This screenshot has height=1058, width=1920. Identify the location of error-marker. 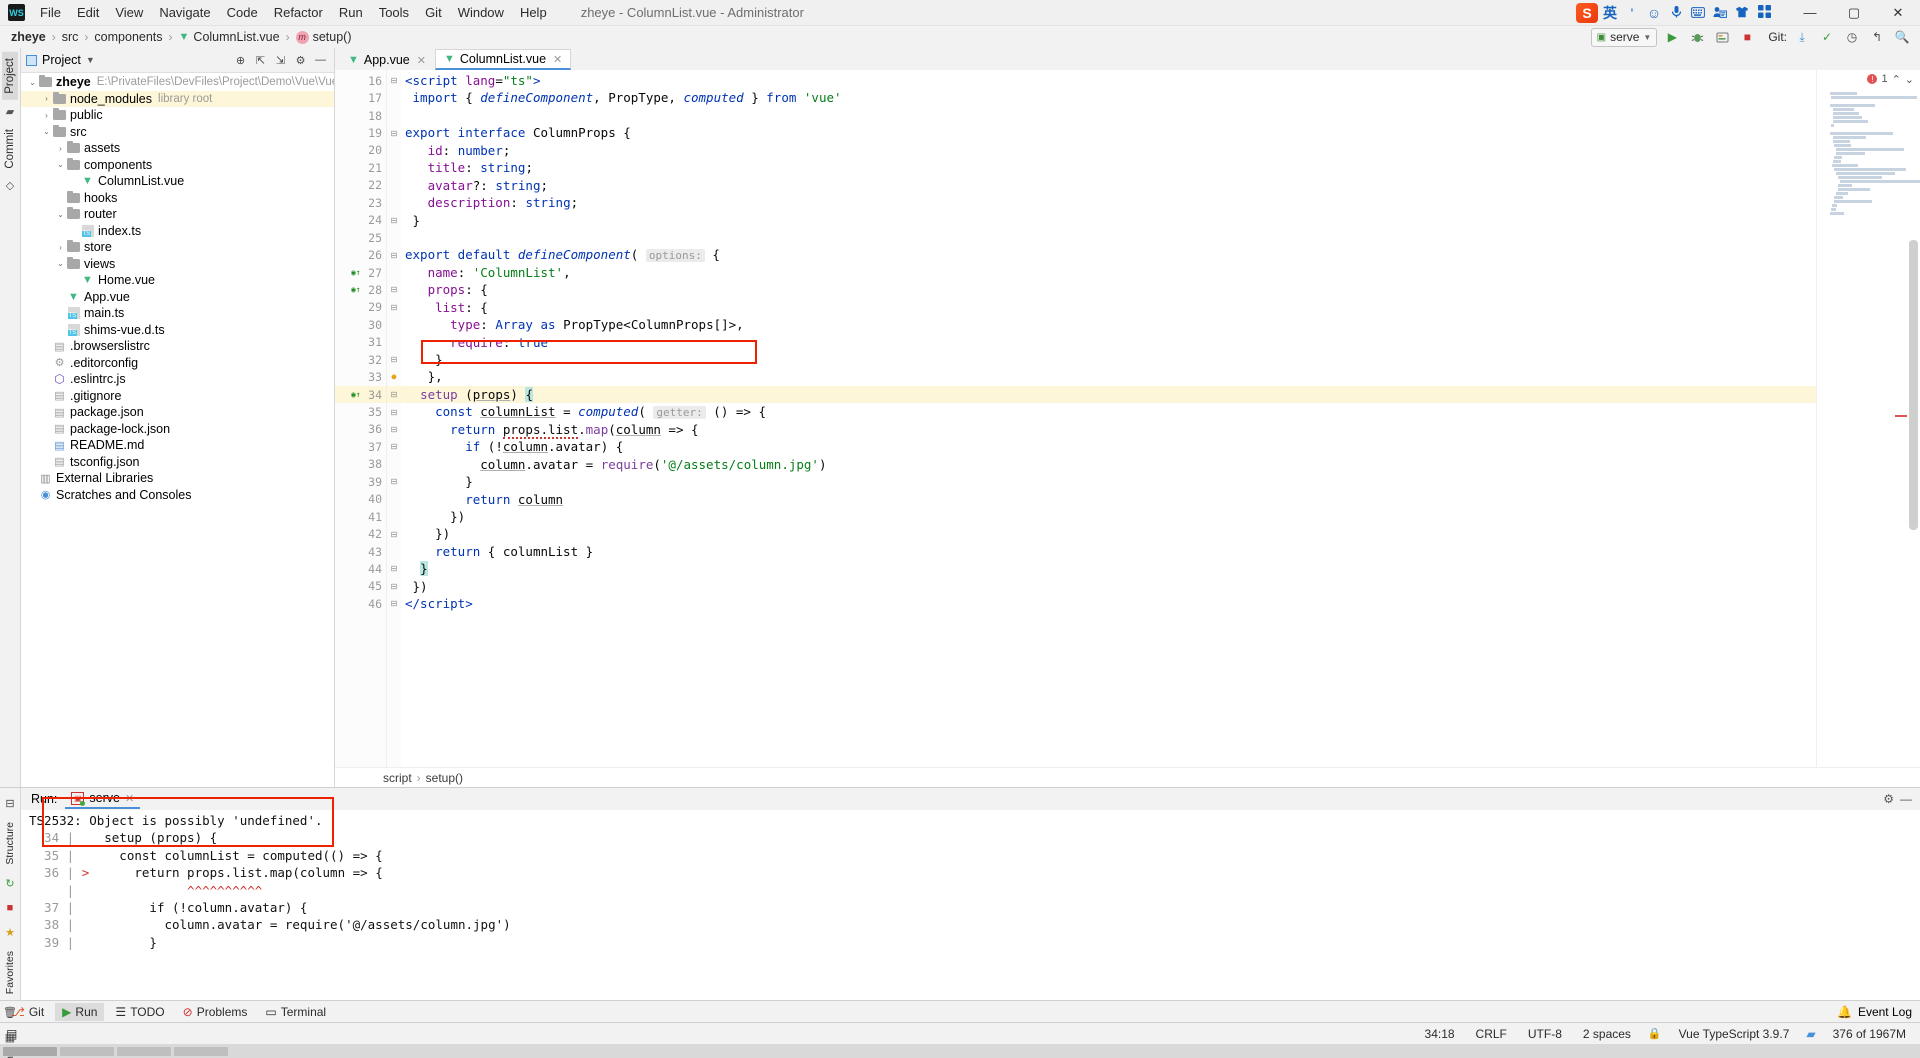
(1901, 416).